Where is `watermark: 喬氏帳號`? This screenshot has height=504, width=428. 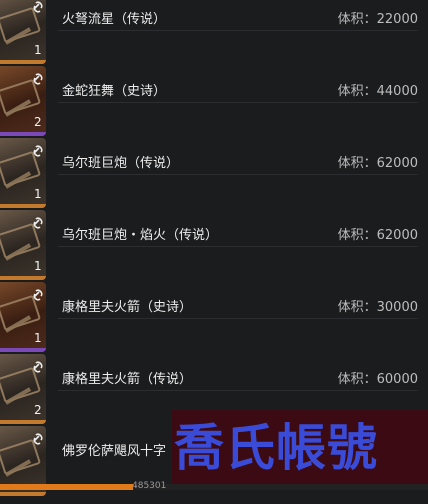
watermark: 喬氏帳號 is located at coordinates (300, 450).